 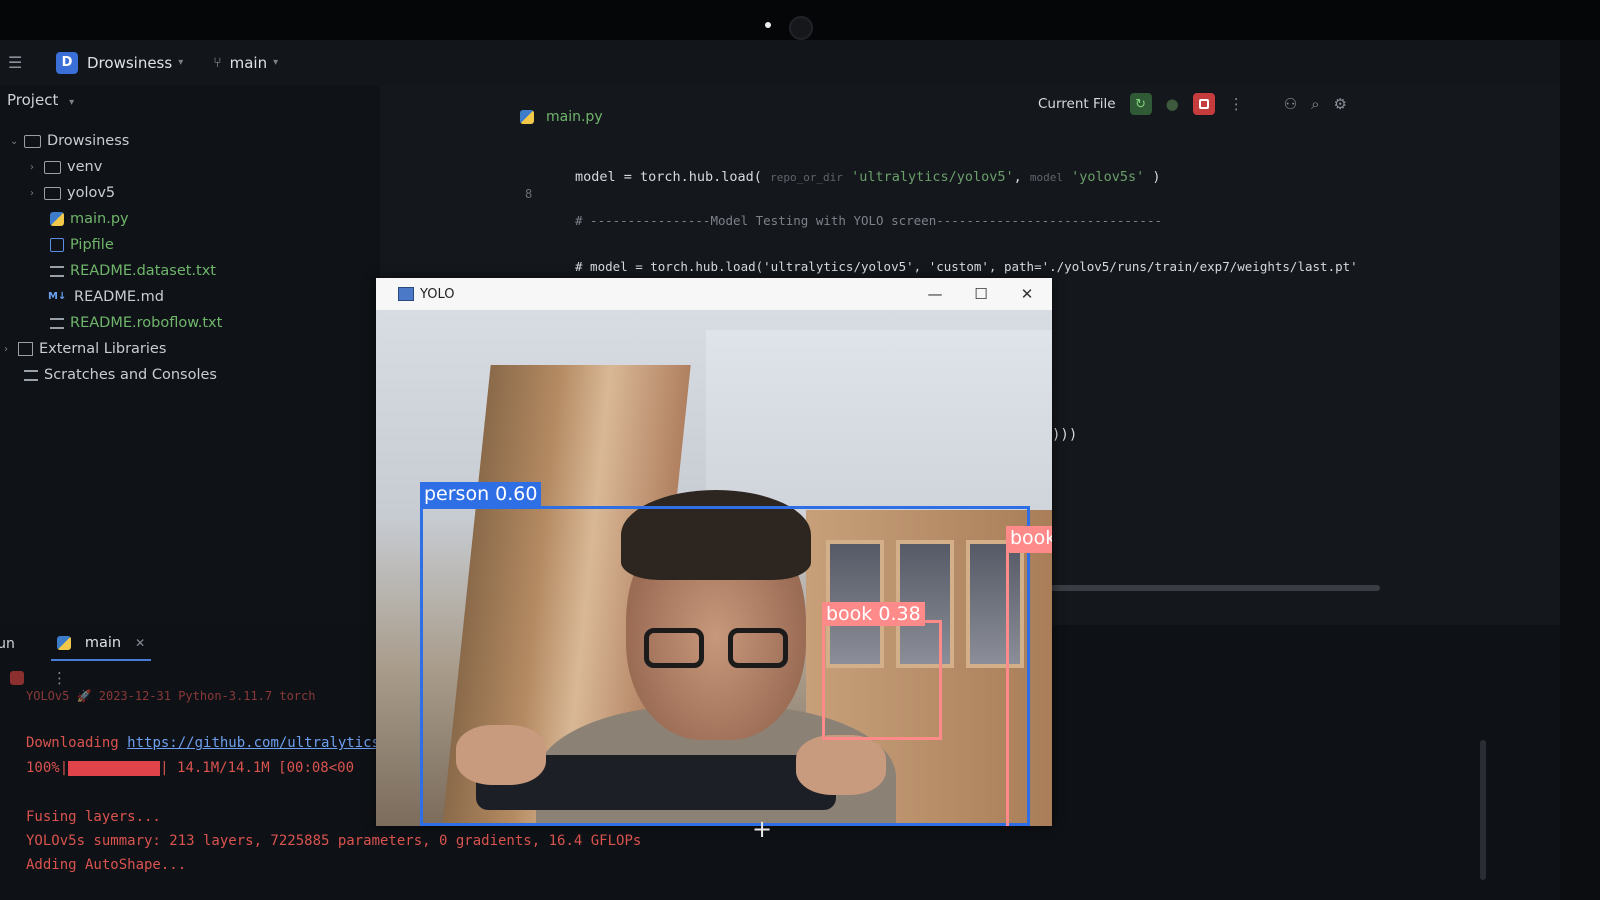 I want to click on project-header: Project ▾, so click(x=40, y=100).